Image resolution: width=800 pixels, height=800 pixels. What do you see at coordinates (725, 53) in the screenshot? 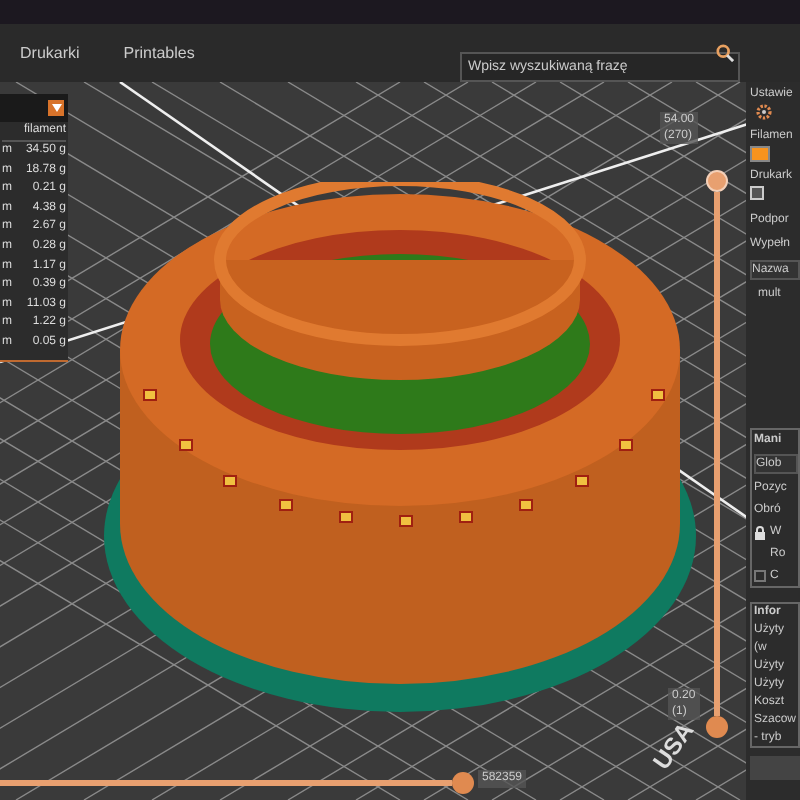
I see `search-icon` at bounding box center [725, 53].